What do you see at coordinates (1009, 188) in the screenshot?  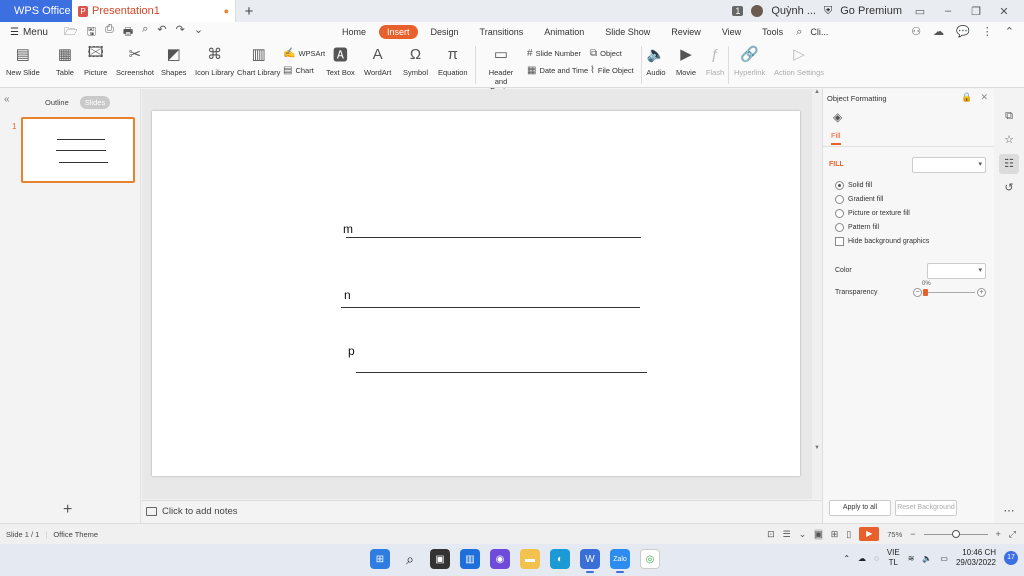 I see `history-icon: ↺` at bounding box center [1009, 188].